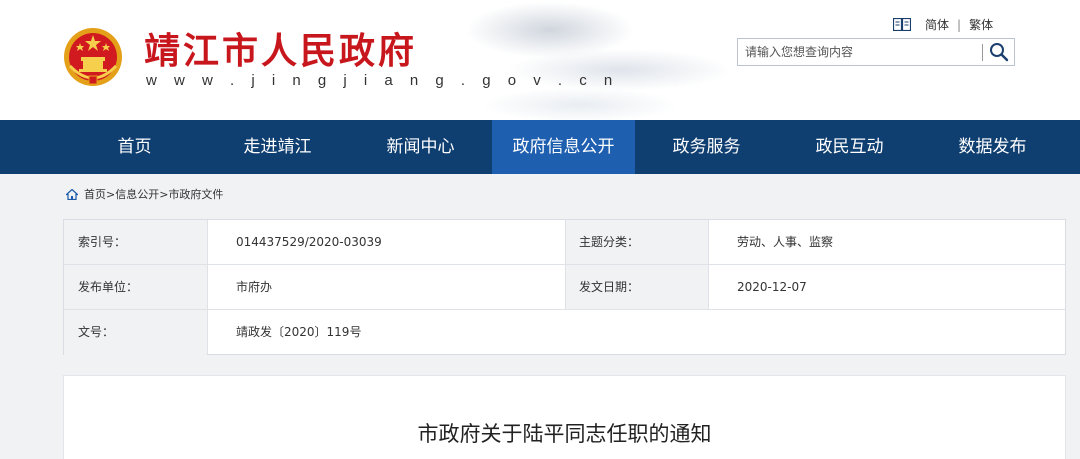 The image size is (1080, 459). What do you see at coordinates (72, 194) in the screenshot?
I see `home-icon` at bounding box center [72, 194].